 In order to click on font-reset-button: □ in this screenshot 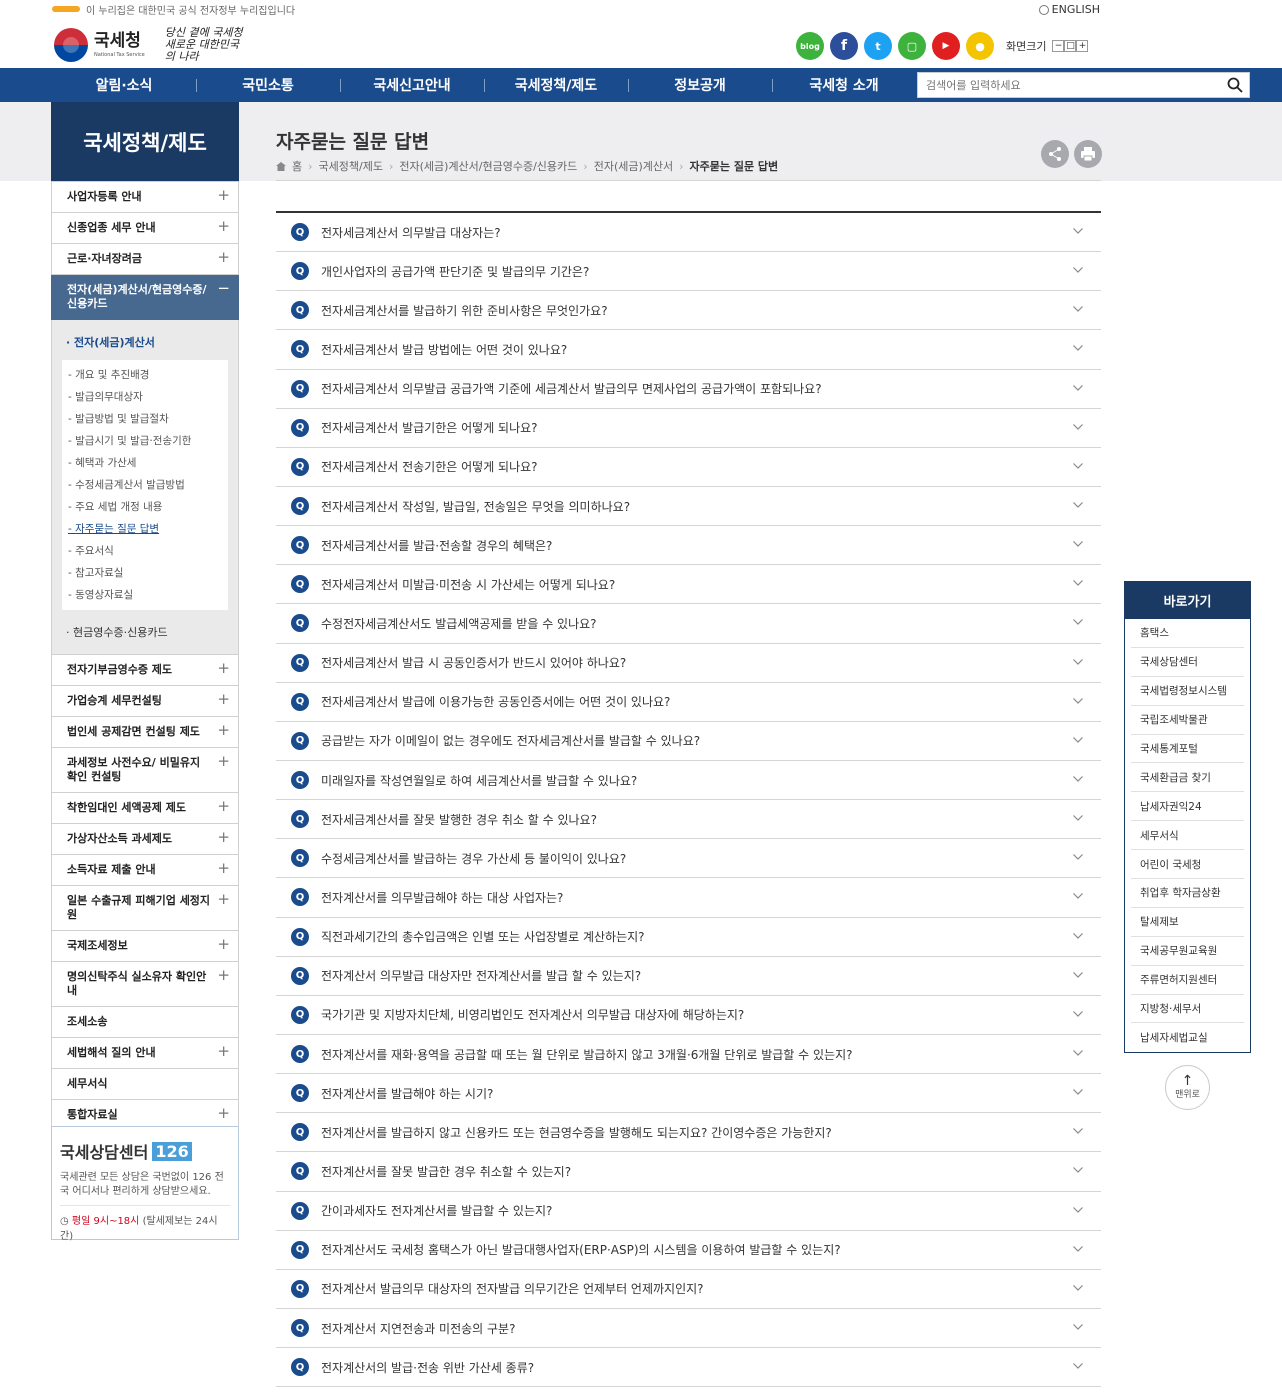, I will do `click(1070, 46)`.